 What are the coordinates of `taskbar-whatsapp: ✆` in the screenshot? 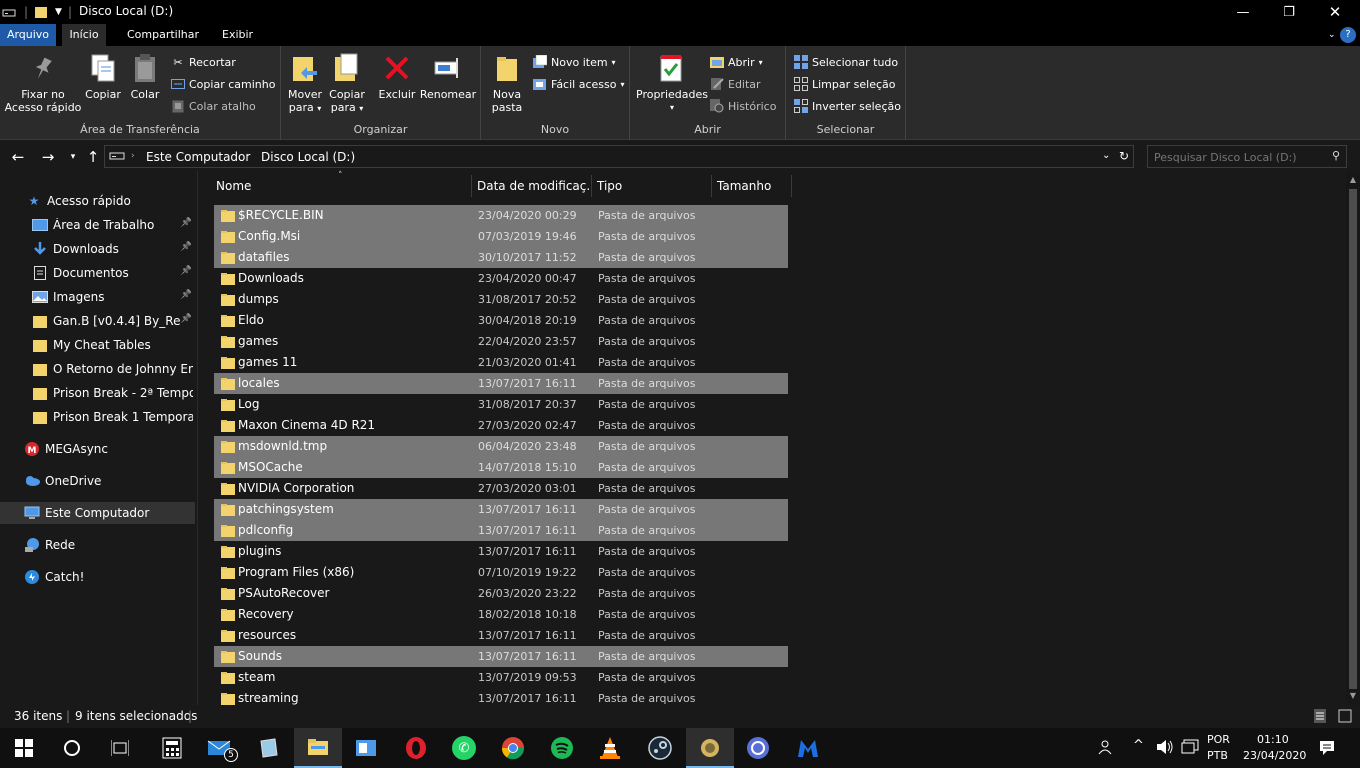 It's located at (464, 748).